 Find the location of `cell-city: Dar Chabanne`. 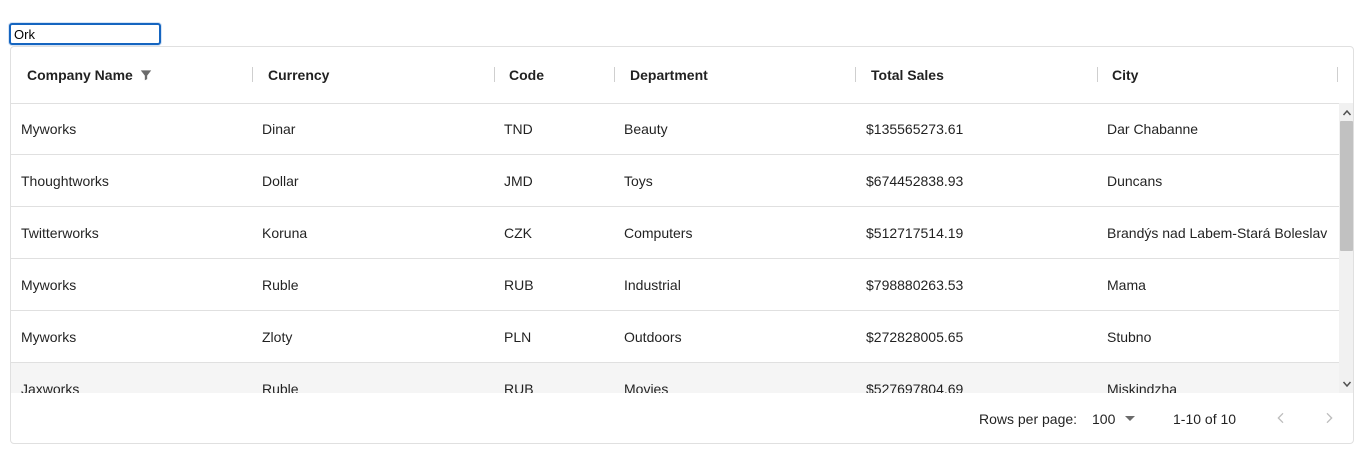

cell-city: Dar Chabanne is located at coordinates (1153, 128).